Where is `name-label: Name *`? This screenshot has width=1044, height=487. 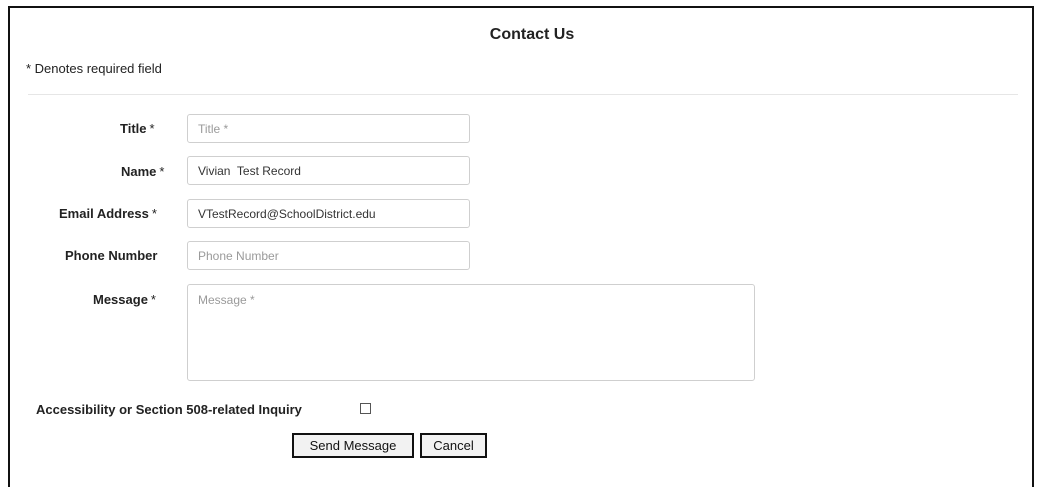 name-label: Name * is located at coordinates (142, 171).